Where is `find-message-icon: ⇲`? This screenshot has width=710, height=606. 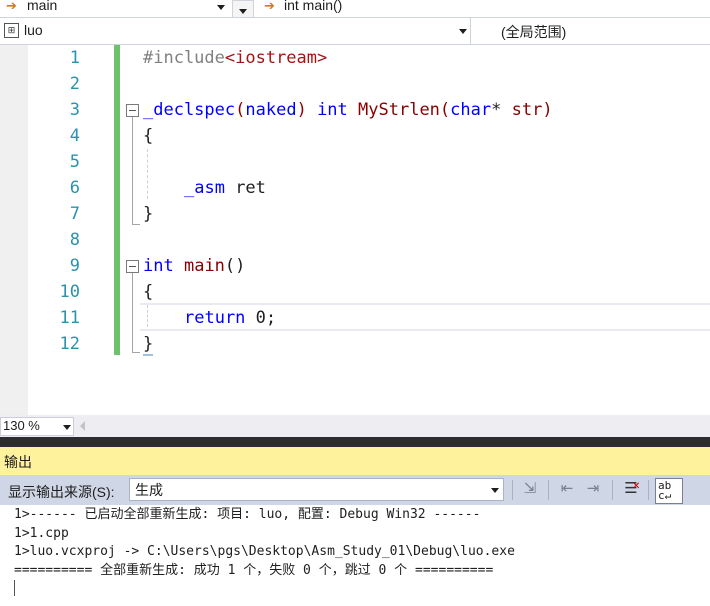 find-message-icon: ⇲ is located at coordinates (530, 489).